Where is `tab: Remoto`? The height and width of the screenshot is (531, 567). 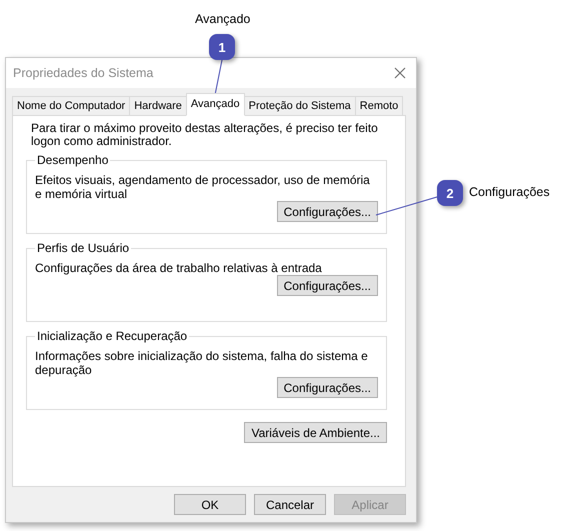 tab: Remoto is located at coordinates (379, 105).